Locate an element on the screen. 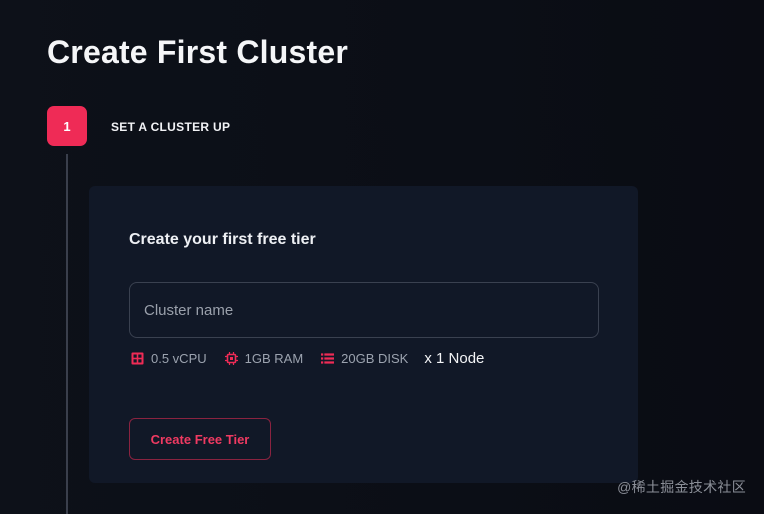 The width and height of the screenshot is (764, 514). spec-disk: 20GB DISK is located at coordinates (364, 358).